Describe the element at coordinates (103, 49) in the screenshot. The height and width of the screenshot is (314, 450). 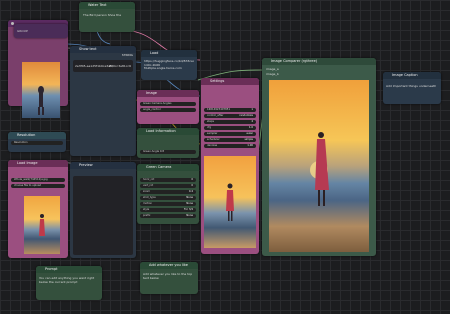
I see `node-title: Show text` at that location.